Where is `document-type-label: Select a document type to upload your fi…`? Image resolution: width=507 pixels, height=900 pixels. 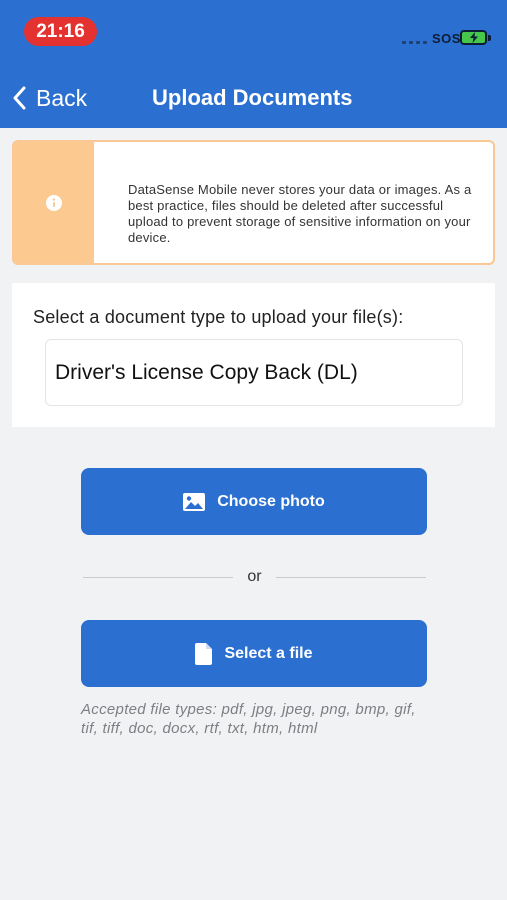
document-type-label: Select a document type to upload your fi… is located at coordinates (218, 317).